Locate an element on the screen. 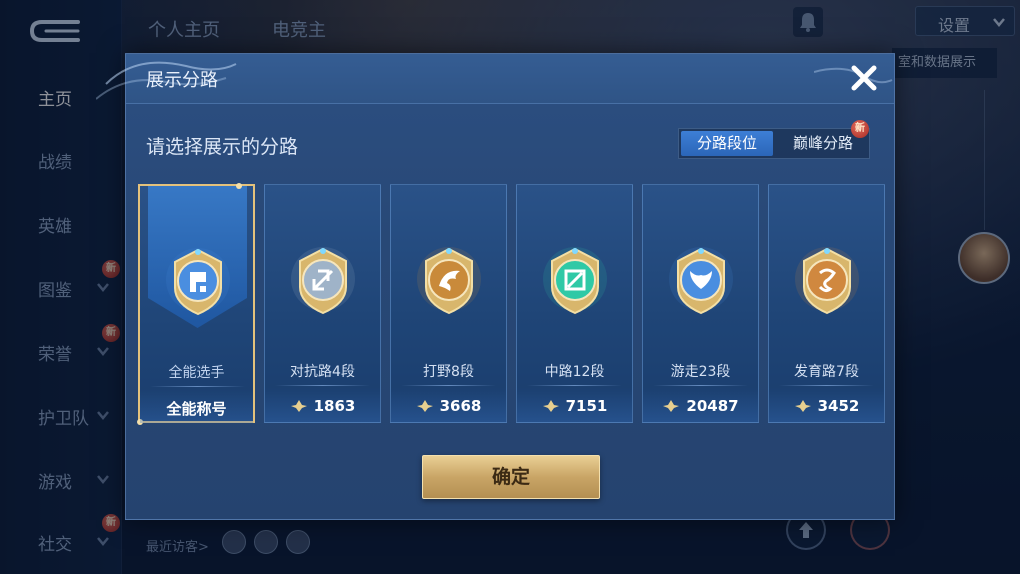 The height and width of the screenshot is (574, 1020). lane-mode-toggle: 分路段位 巅峰分路 新 is located at coordinates (774, 139).